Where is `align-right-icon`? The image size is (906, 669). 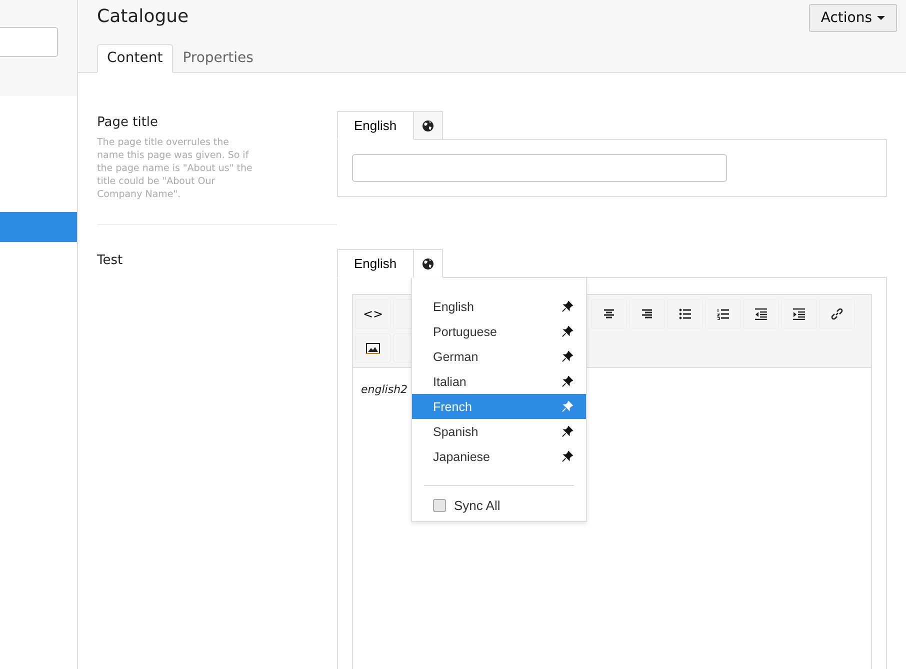 align-right-icon is located at coordinates (647, 314).